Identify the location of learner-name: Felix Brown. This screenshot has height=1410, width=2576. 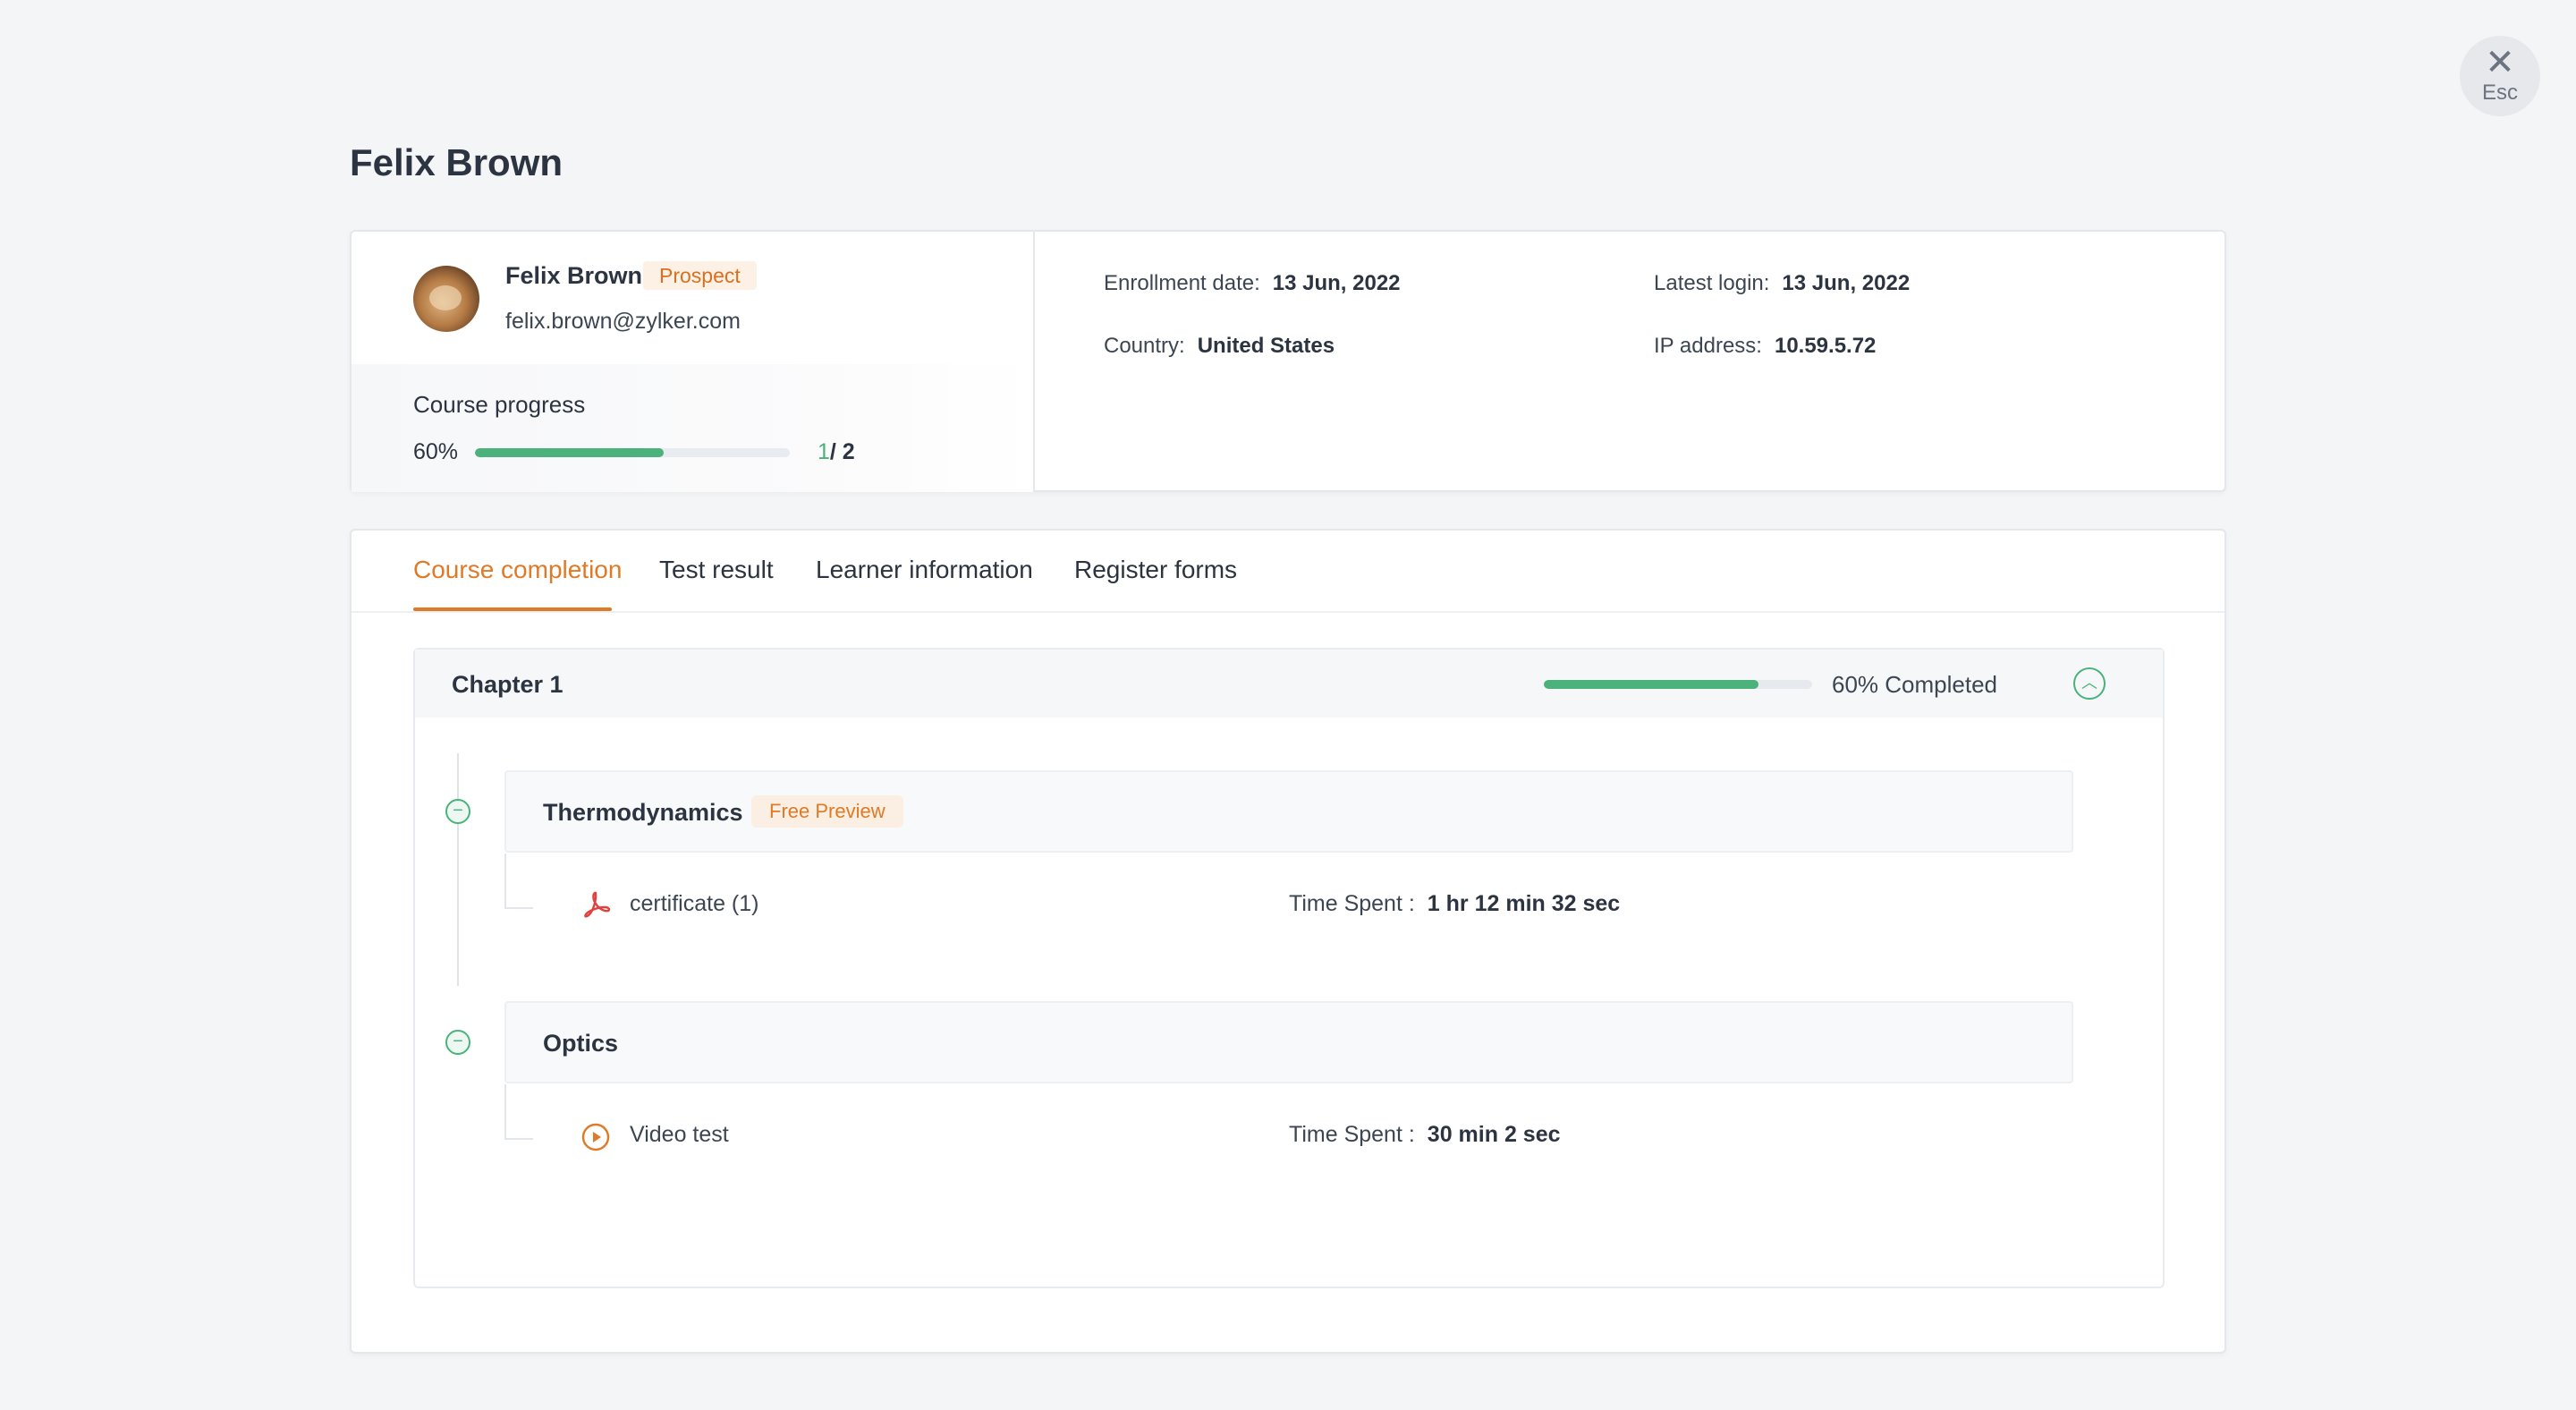
(574, 275).